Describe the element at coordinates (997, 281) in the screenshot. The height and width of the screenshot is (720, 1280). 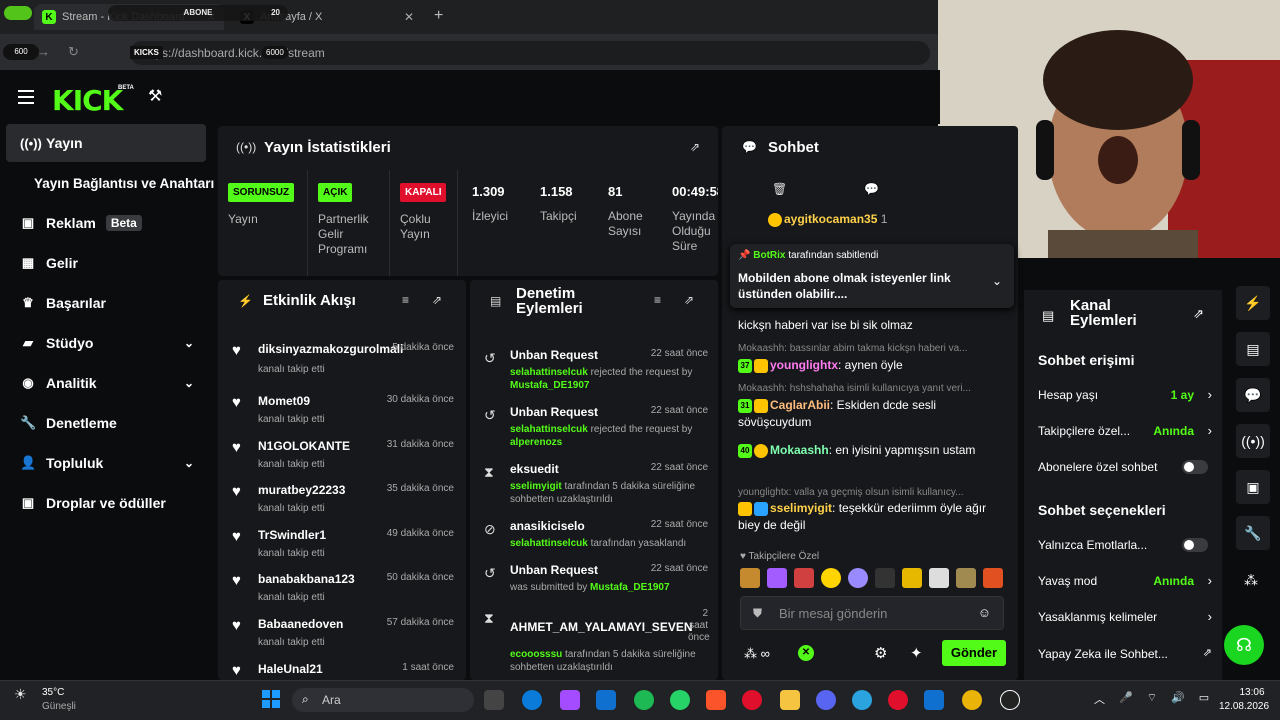
I see `chevron-down-icon: ⌄` at that location.